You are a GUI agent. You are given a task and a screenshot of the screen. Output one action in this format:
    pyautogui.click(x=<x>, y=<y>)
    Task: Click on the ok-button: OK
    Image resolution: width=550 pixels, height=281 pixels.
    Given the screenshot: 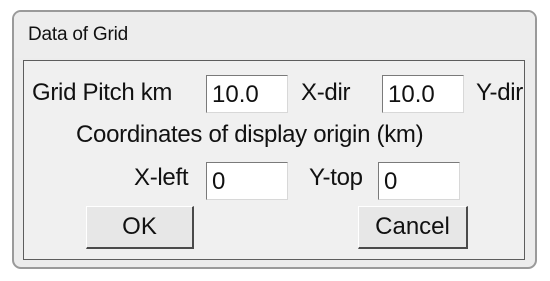 What is the action you would take?
    pyautogui.click(x=140, y=227)
    